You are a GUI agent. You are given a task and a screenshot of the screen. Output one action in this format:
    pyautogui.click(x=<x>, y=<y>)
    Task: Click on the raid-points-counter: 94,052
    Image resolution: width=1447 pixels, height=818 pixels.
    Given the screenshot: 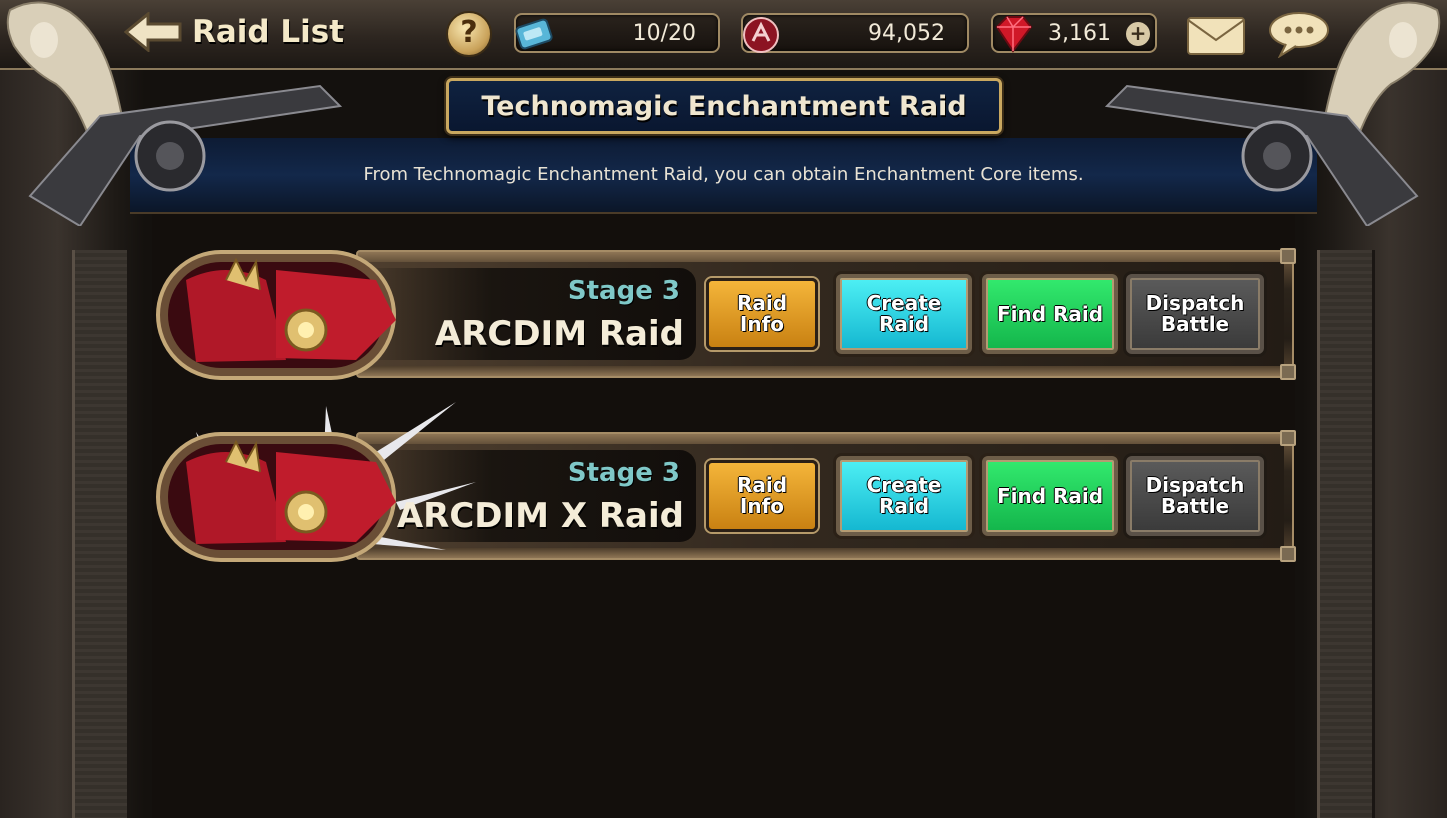 What is the action you would take?
    pyautogui.click(x=855, y=33)
    